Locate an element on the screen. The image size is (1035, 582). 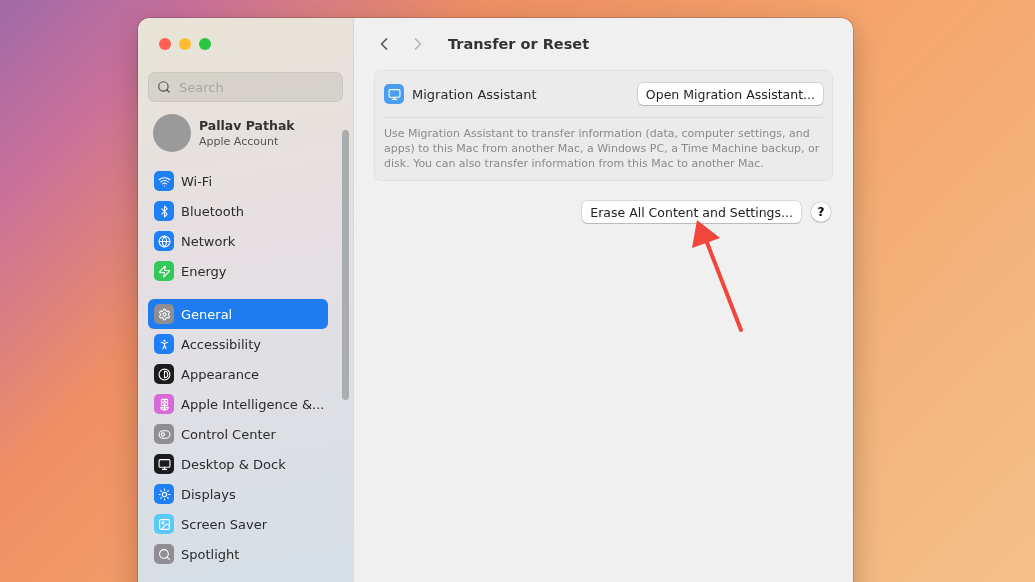
sidebar-item: Spotlight is located at coordinates (238, 554).